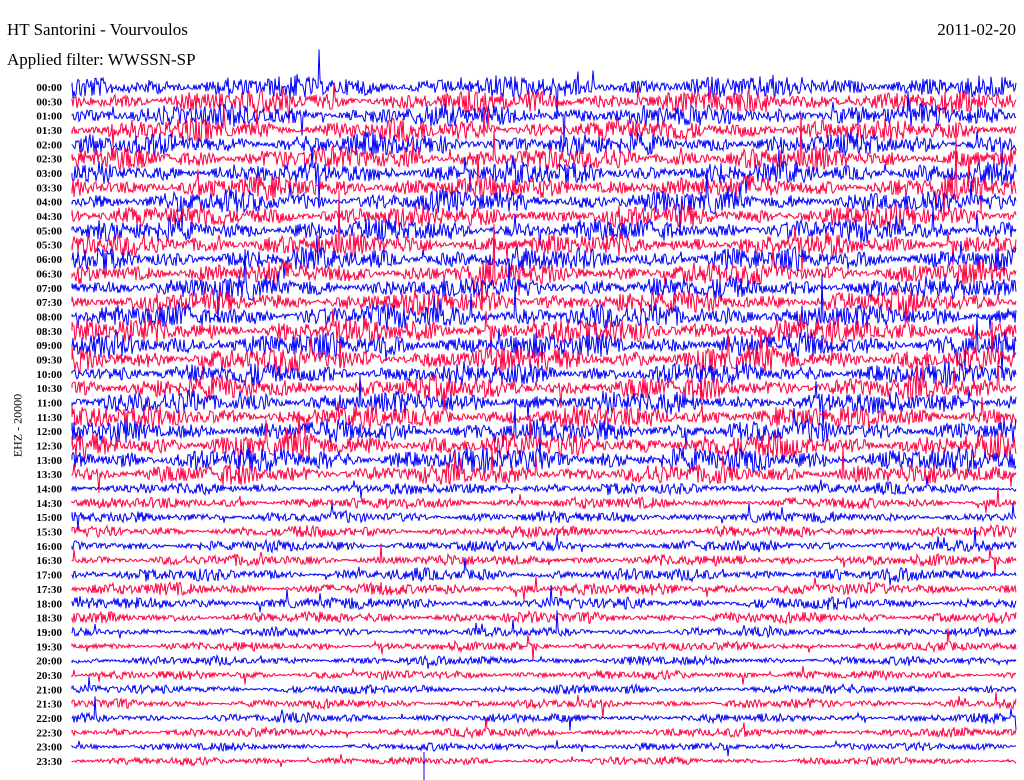 The height and width of the screenshot is (780, 1024). I want to click on row-time-label: 00:30, so click(49, 102).